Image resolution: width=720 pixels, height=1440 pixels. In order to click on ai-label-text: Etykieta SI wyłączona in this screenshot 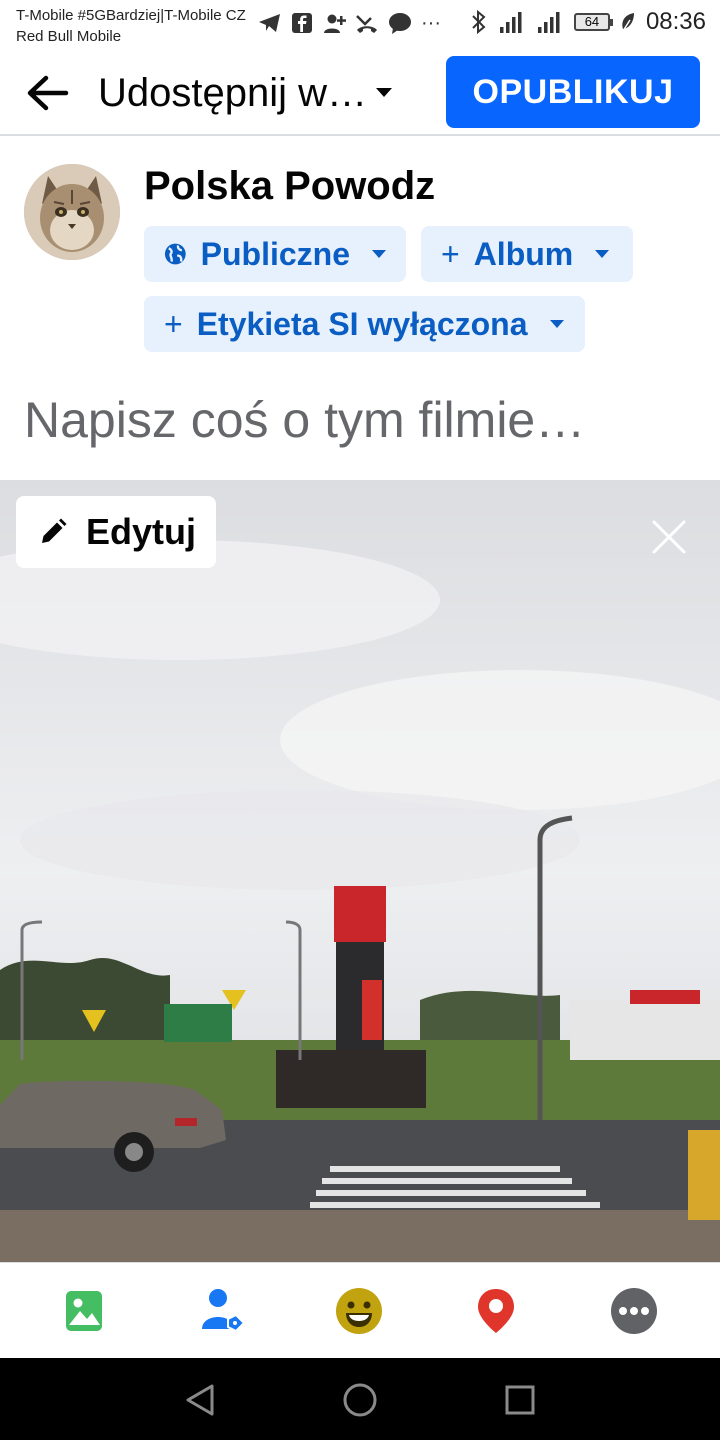, I will do `click(362, 323)`.